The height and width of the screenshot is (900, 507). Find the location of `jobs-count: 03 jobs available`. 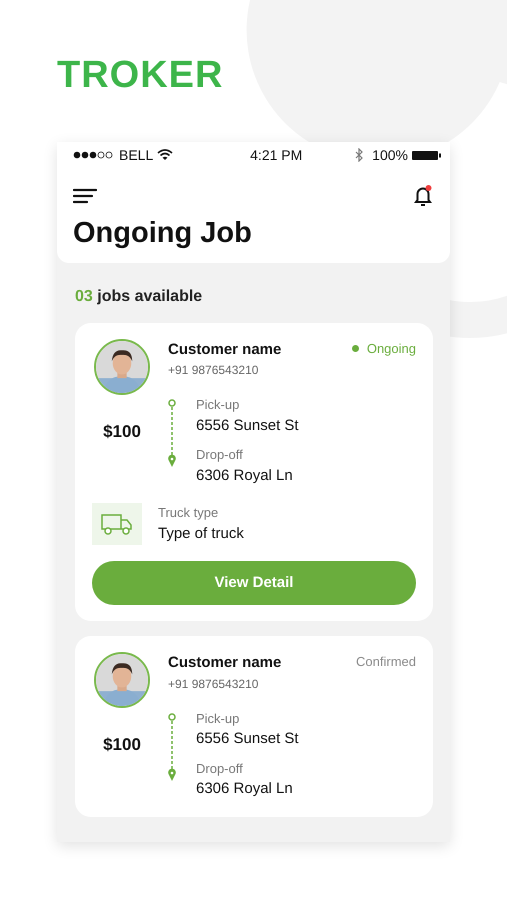

jobs-count: 03 jobs available is located at coordinates (139, 296).